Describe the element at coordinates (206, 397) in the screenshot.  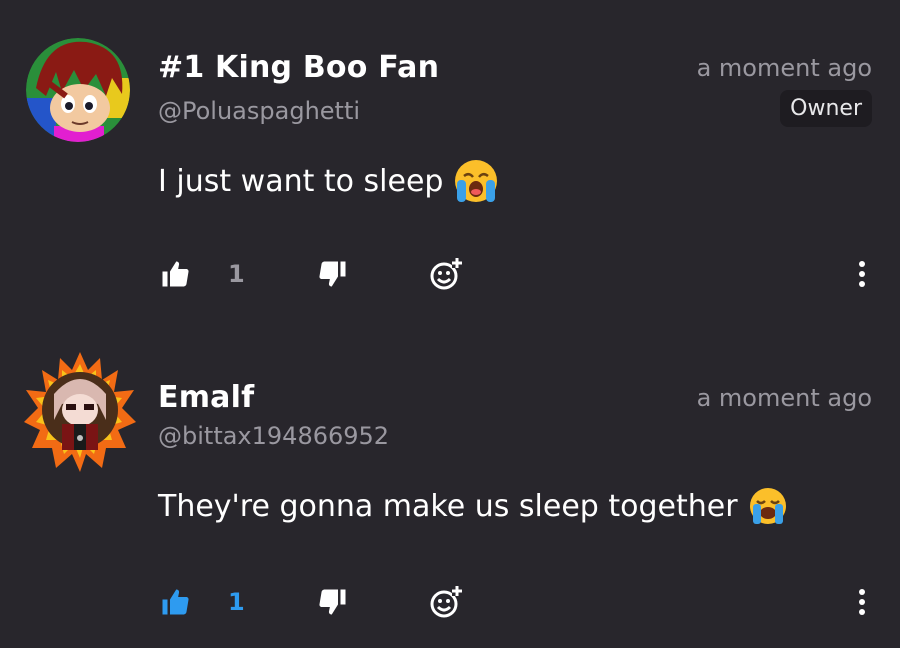
I see `author-name: Emalf` at that location.